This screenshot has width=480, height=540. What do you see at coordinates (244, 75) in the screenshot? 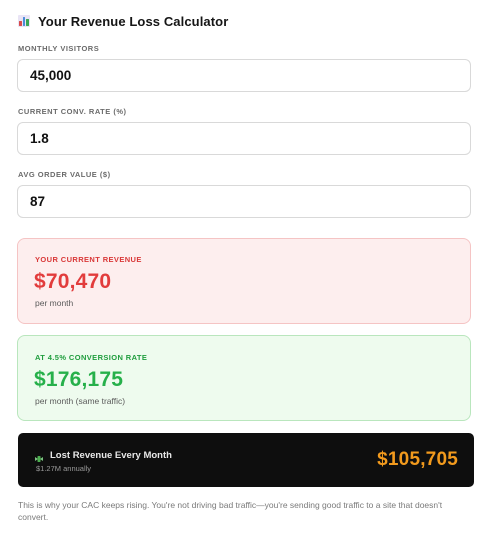
I see `monthly-visitors-input: 45,000` at bounding box center [244, 75].